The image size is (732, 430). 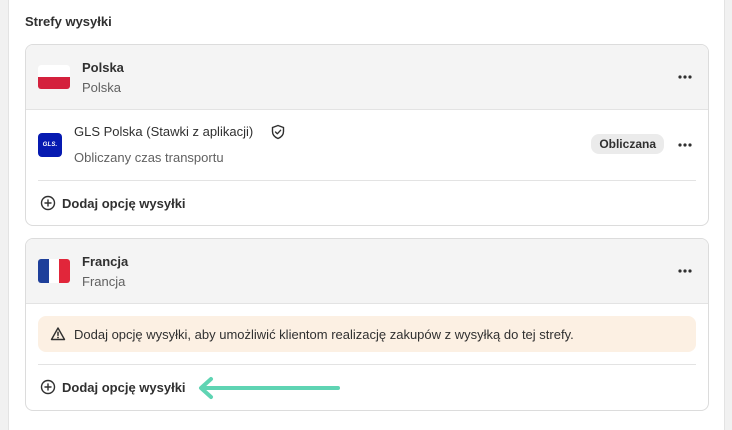 I want to click on rate-more-actions-button, so click(x=685, y=145).